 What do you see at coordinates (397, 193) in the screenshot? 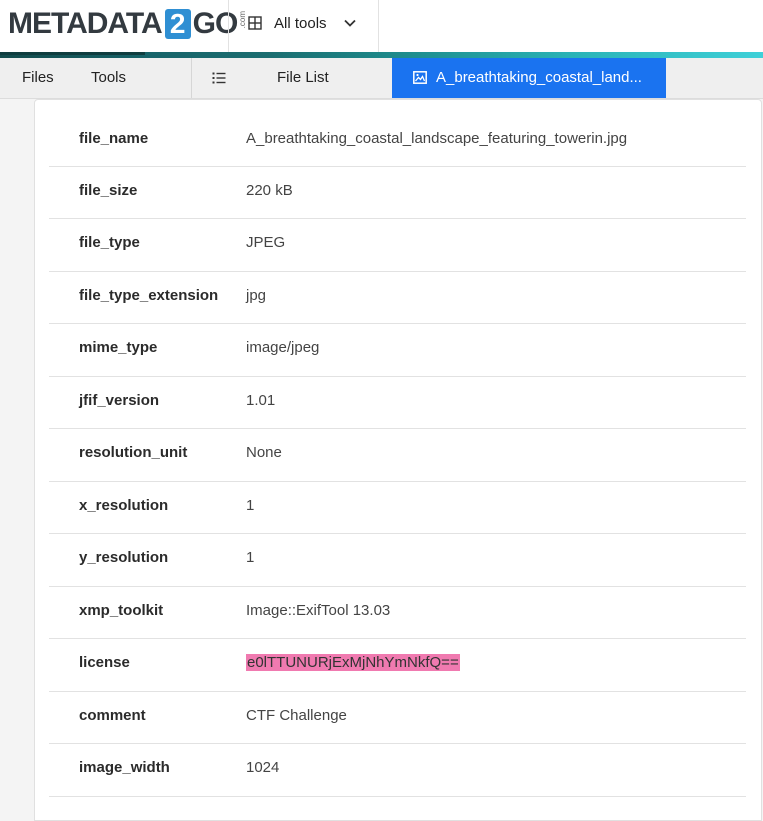
I see `table-row: file_size 220 kB` at bounding box center [397, 193].